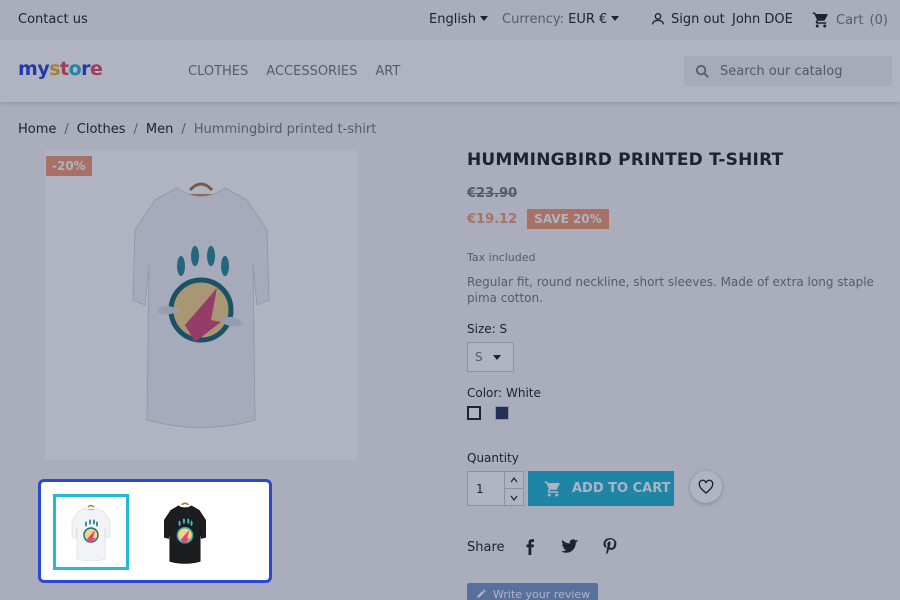 The height and width of the screenshot is (600, 900). I want to click on search-box, so click(788, 71).